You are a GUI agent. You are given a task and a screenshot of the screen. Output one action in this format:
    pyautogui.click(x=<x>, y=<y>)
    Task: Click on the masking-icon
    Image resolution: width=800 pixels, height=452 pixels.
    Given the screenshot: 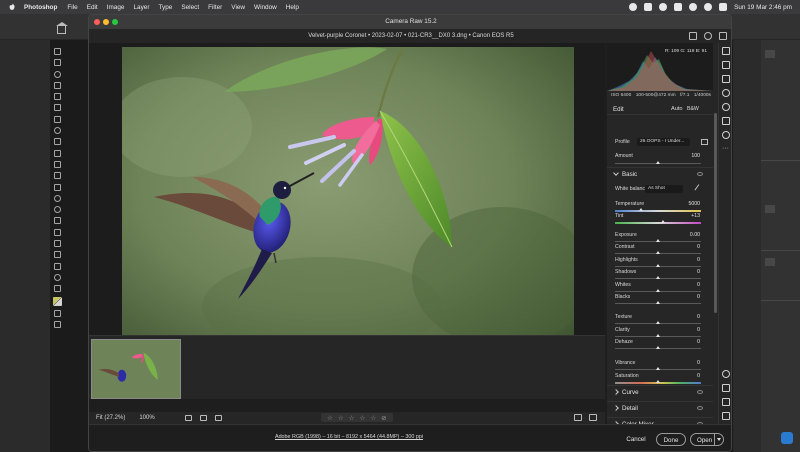 What is the action you would take?
    pyautogui.click(x=726, y=93)
    